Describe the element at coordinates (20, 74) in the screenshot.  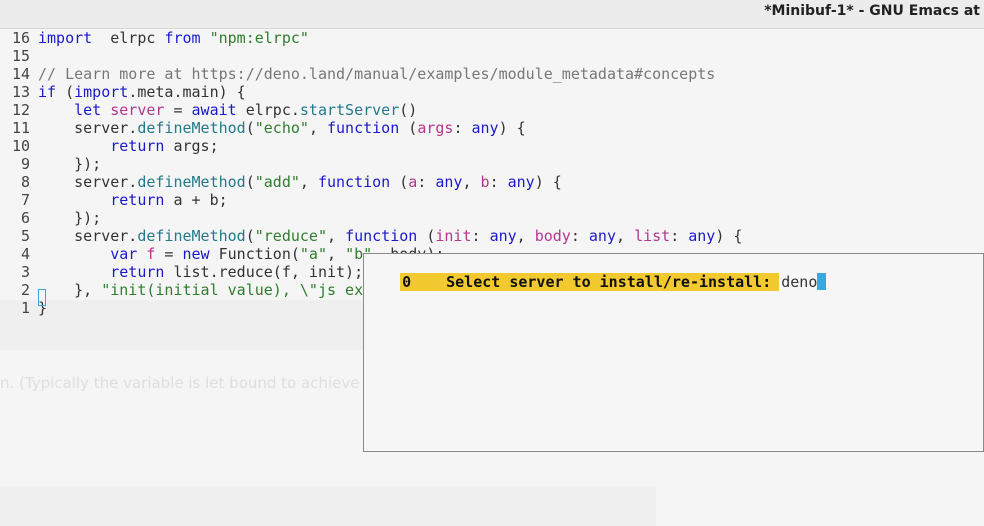
I see `line-number: 14` at that location.